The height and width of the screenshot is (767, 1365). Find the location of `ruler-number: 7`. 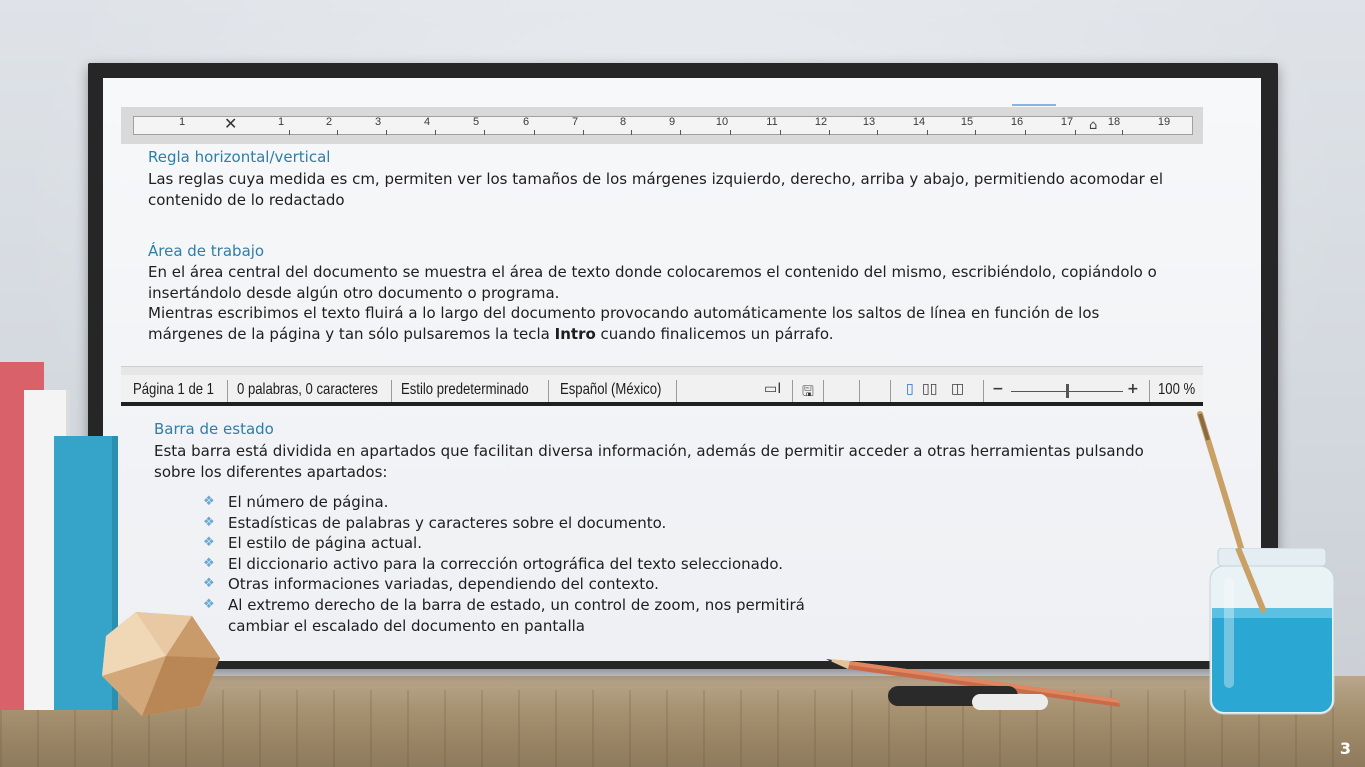

ruler-number: 7 is located at coordinates (575, 122).